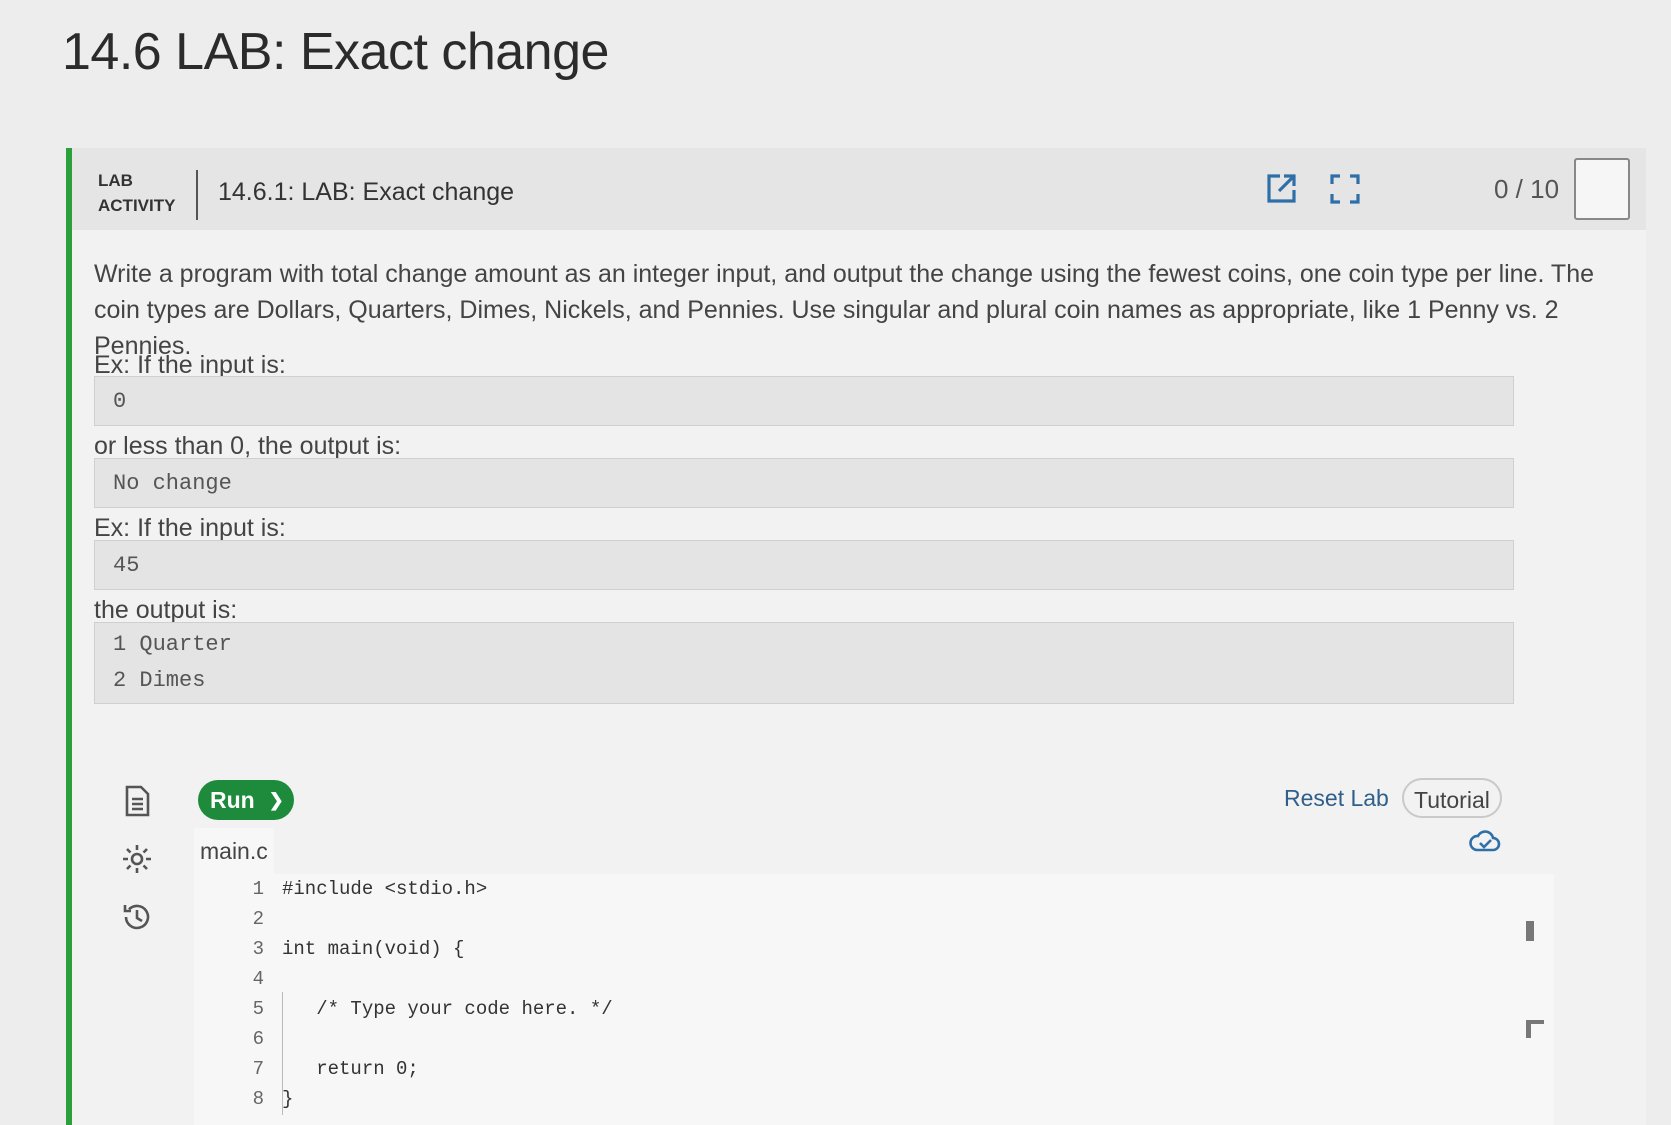  What do you see at coordinates (1452, 798) in the screenshot?
I see `tutorial-button: Tutorial` at bounding box center [1452, 798].